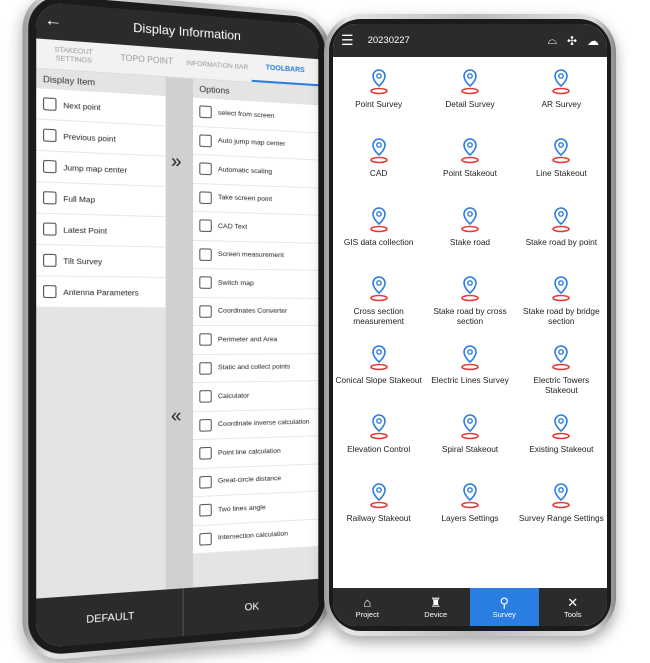 The width and height of the screenshot is (650, 663). I want to click on transfer-controls: » «, so click(179, 333).